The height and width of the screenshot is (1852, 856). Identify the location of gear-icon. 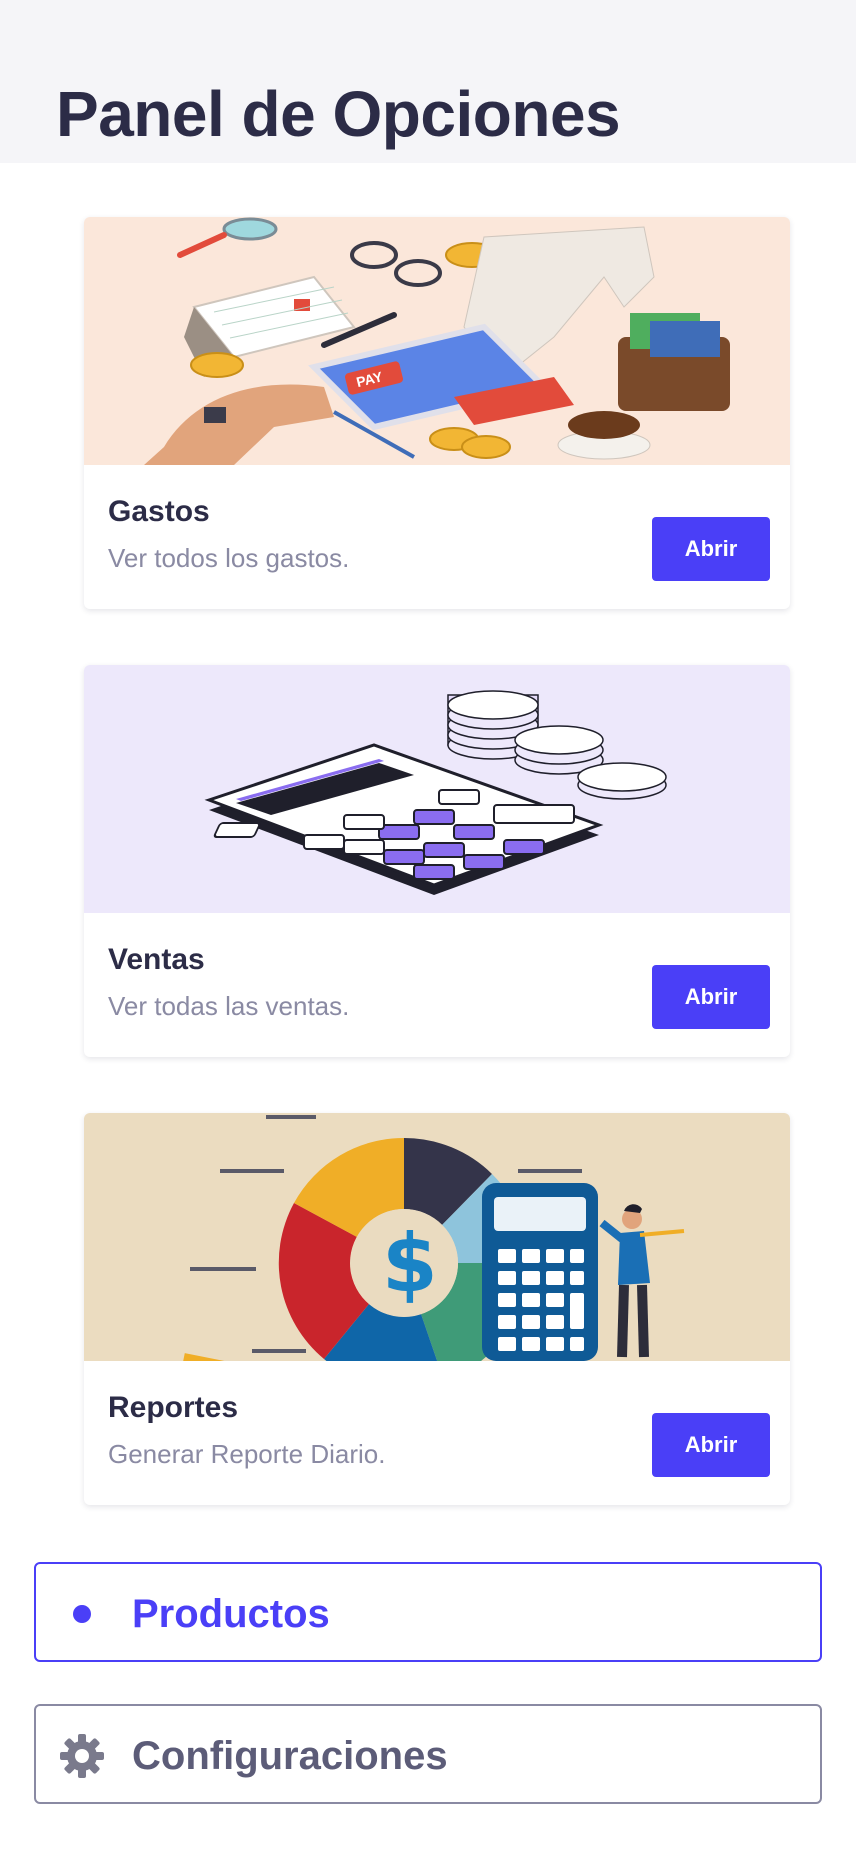
(82, 1756).